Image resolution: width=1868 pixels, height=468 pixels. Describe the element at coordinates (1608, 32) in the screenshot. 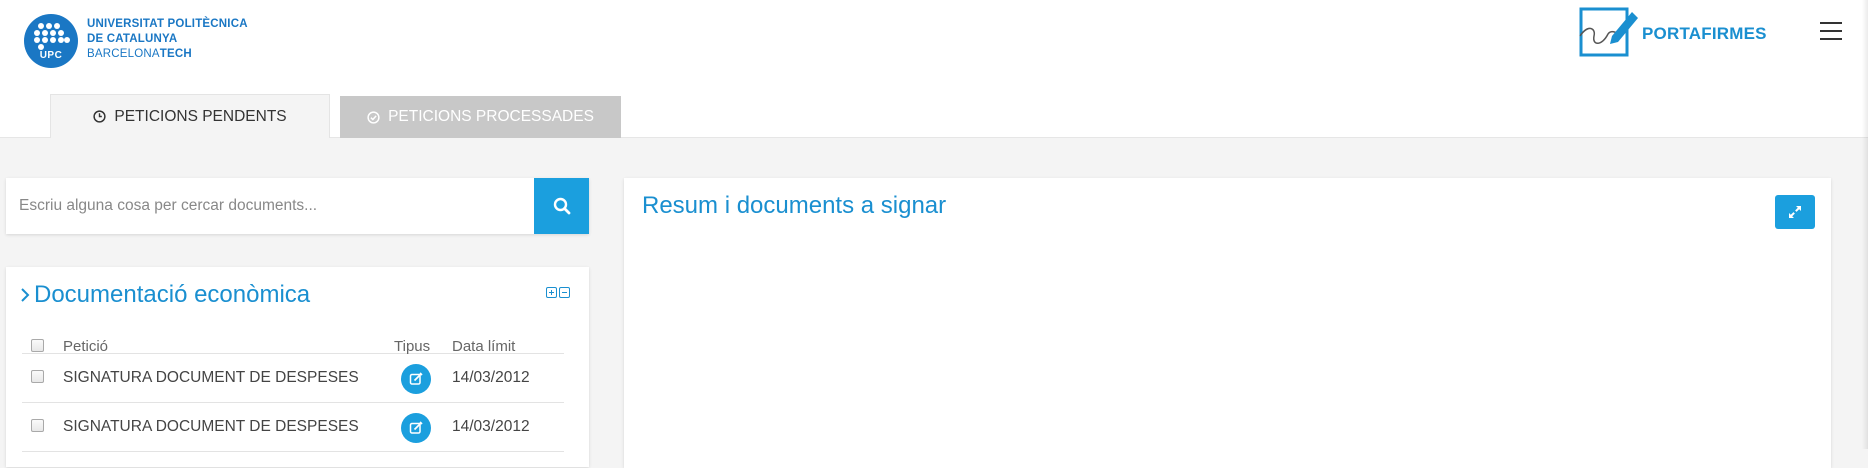

I see `portafirmes-logo-icon` at that location.